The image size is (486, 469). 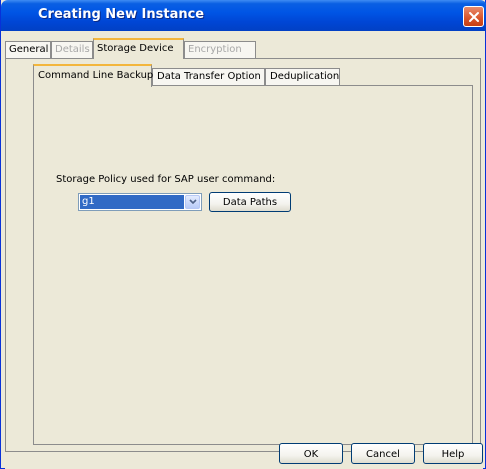 I want to click on tab-data-transfer-option: Data Transfer Option, so click(x=208, y=77).